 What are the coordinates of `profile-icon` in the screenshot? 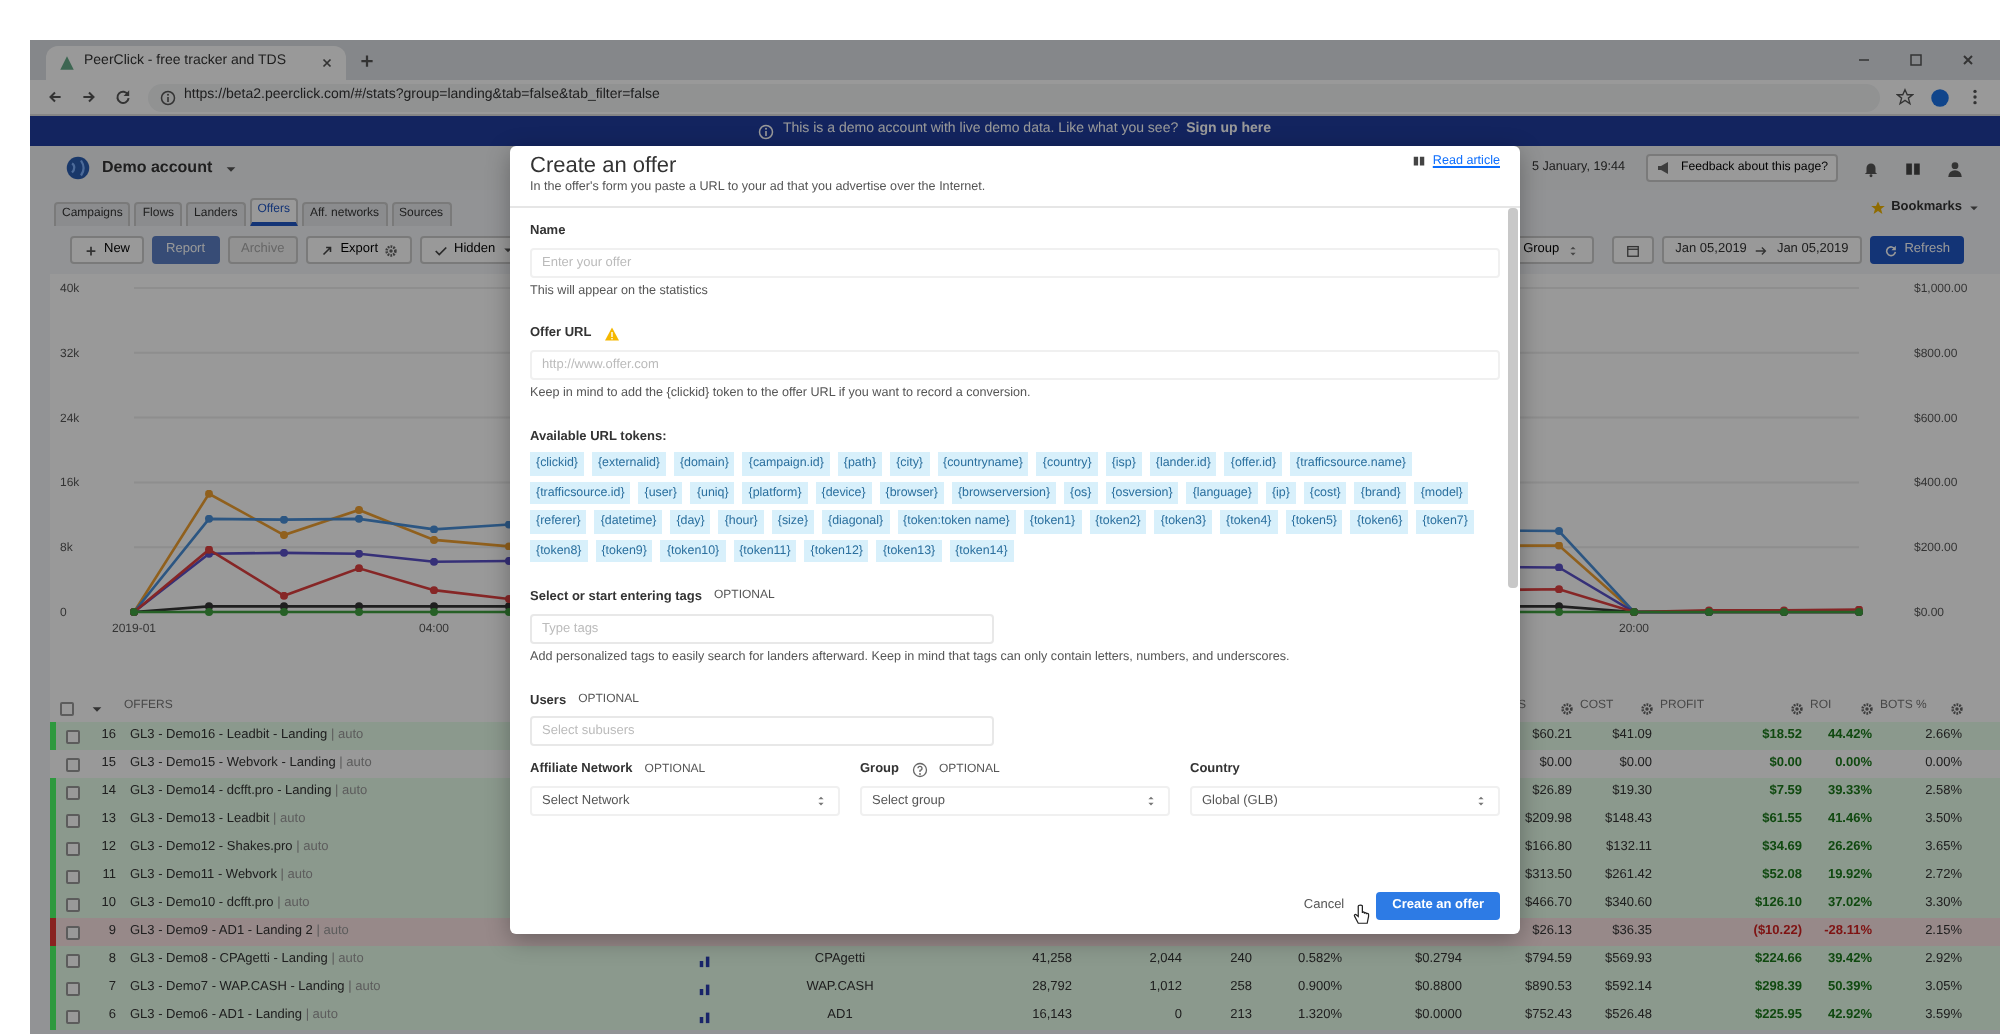 It's located at (1940, 97).